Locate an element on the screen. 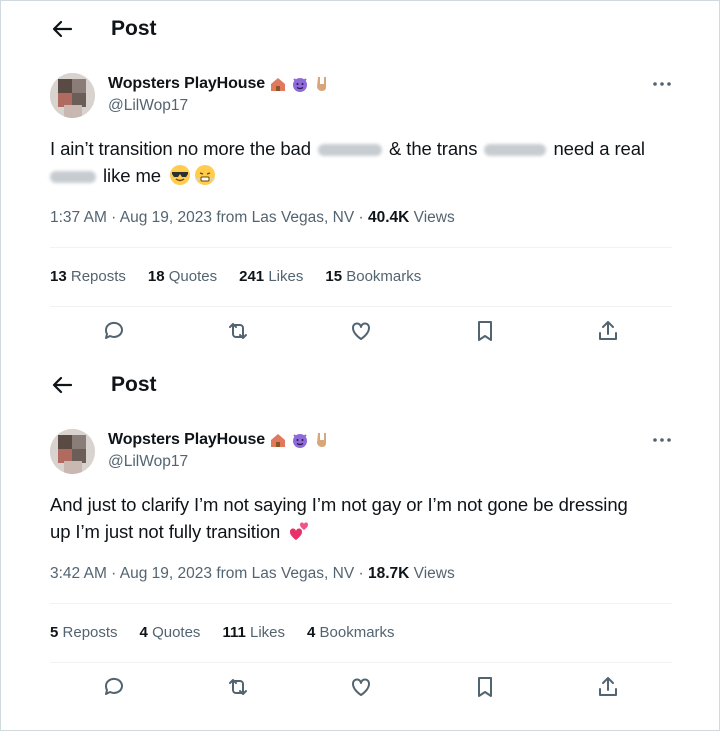 The image size is (720, 731). steam-face-emoji-icon is located at coordinates (205, 175).